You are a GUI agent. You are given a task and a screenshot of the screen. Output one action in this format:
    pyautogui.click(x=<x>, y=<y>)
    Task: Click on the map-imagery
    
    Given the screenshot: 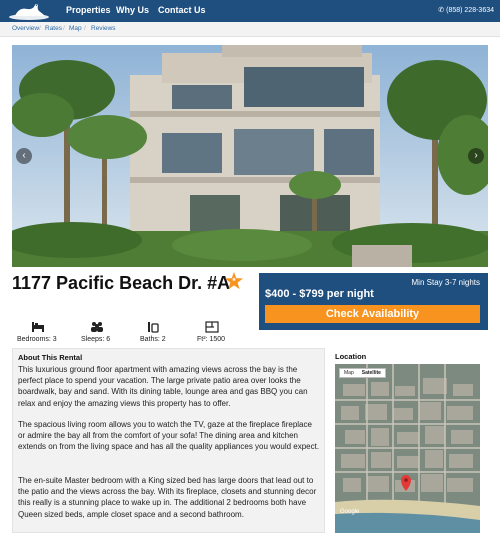 What is the action you would take?
    pyautogui.click(x=407, y=448)
    